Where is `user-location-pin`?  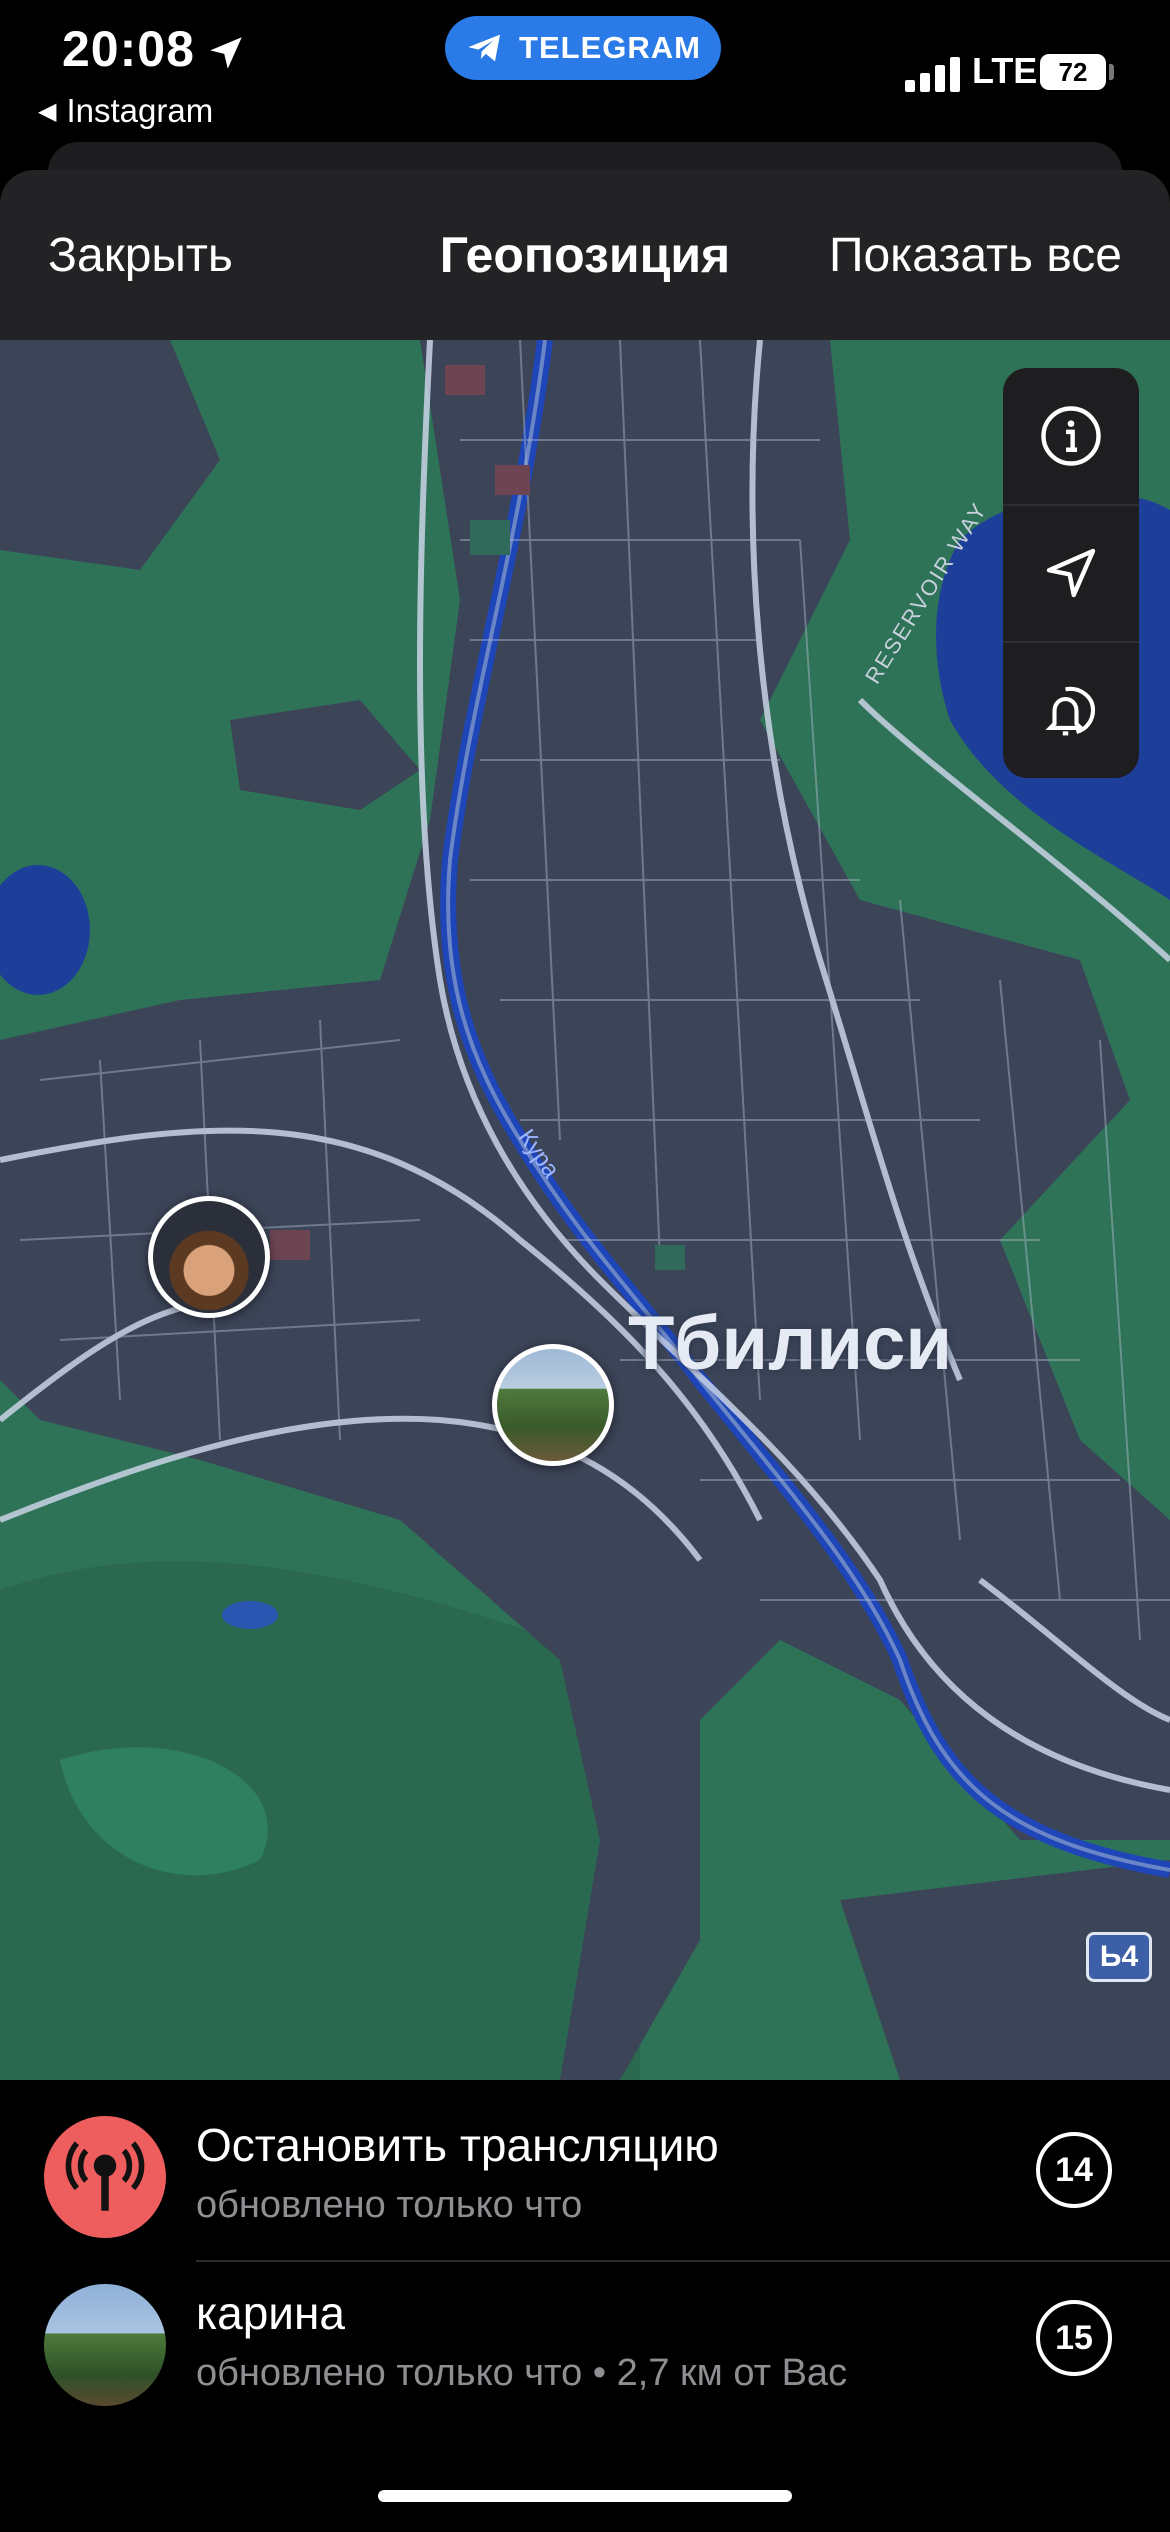
user-location-pin is located at coordinates (209, 1257).